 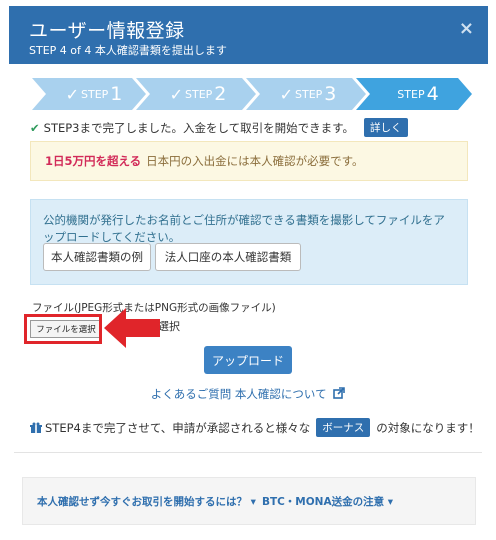 I want to click on warning-highlight: 1日5万円を超える, so click(x=93, y=161).